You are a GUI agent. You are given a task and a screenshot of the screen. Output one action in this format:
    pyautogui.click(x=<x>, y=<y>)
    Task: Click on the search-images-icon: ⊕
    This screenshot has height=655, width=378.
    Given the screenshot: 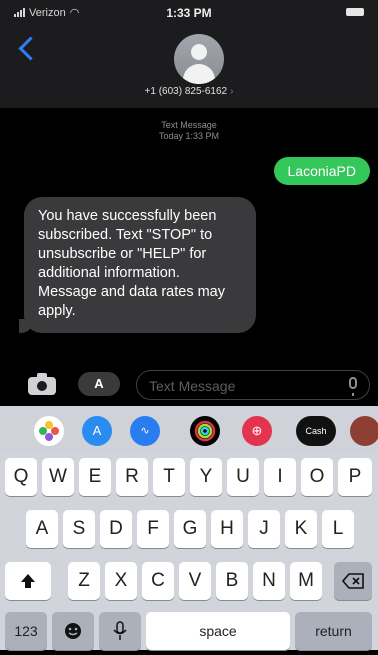 What is the action you would take?
    pyautogui.click(x=257, y=431)
    